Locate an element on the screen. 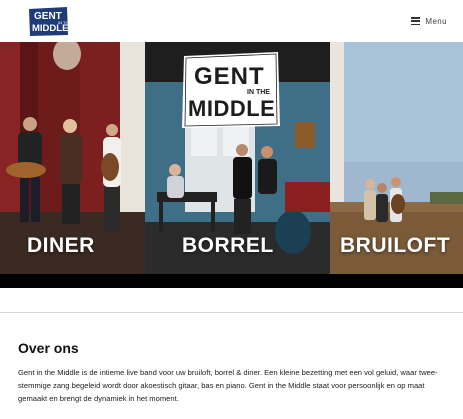 This screenshot has width=463, height=419. panel-label-bruiloft: BRUILOFT is located at coordinates (395, 245).